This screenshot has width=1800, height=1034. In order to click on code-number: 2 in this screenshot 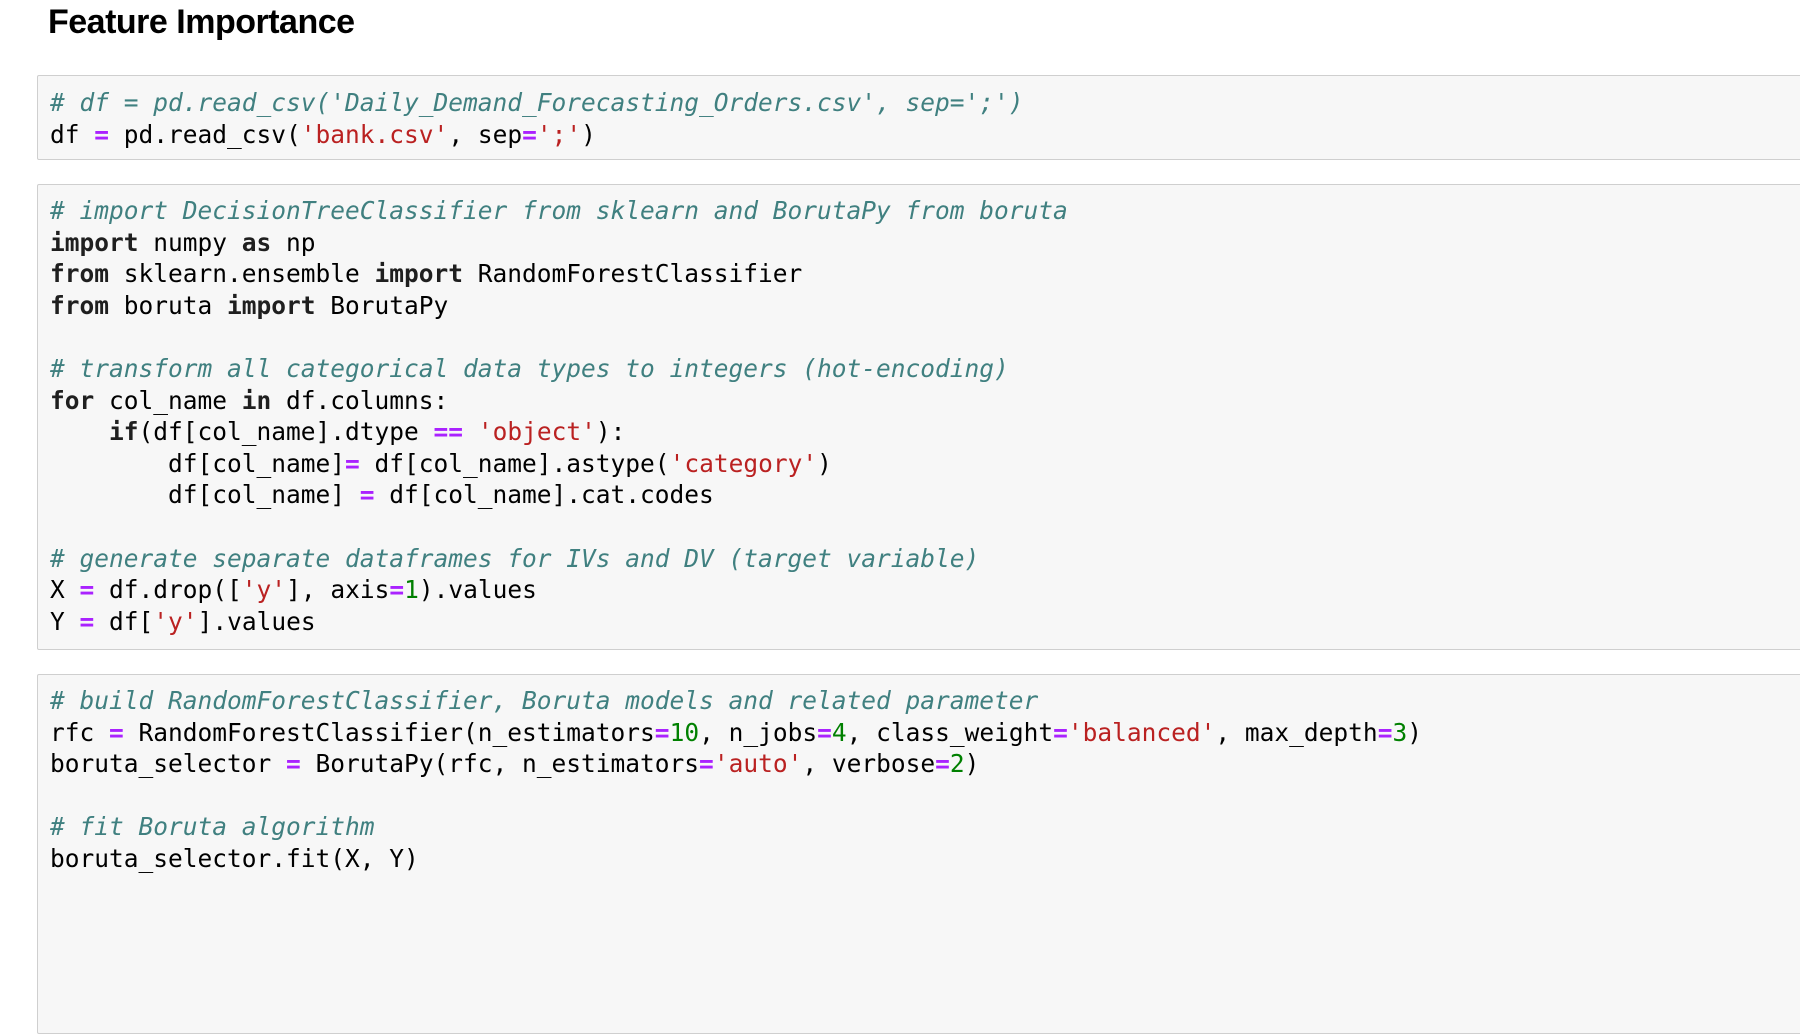, I will do `click(957, 764)`.